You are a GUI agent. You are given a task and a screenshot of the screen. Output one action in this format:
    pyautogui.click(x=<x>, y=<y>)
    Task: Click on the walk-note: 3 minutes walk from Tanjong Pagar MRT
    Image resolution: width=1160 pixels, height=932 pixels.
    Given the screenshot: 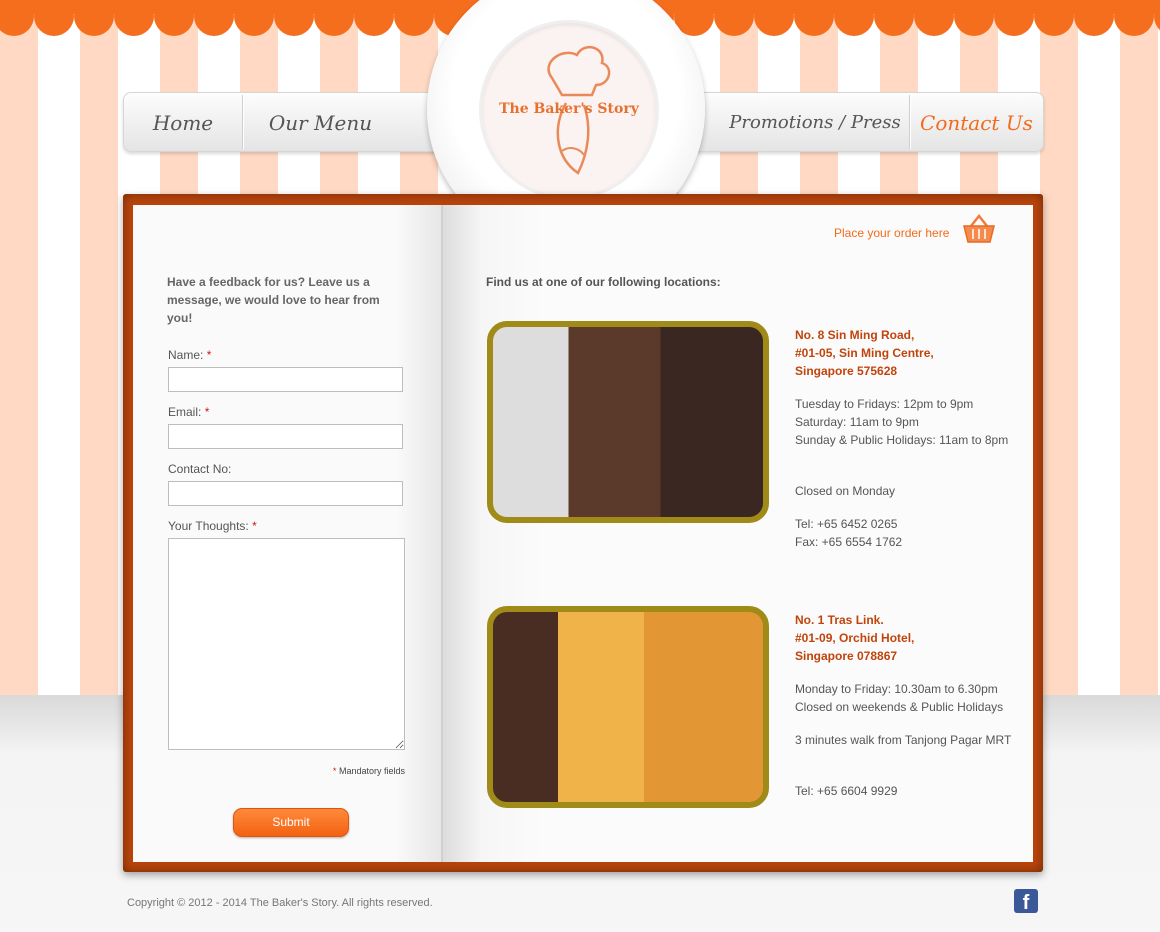 What is the action you would take?
    pyautogui.click(x=903, y=740)
    